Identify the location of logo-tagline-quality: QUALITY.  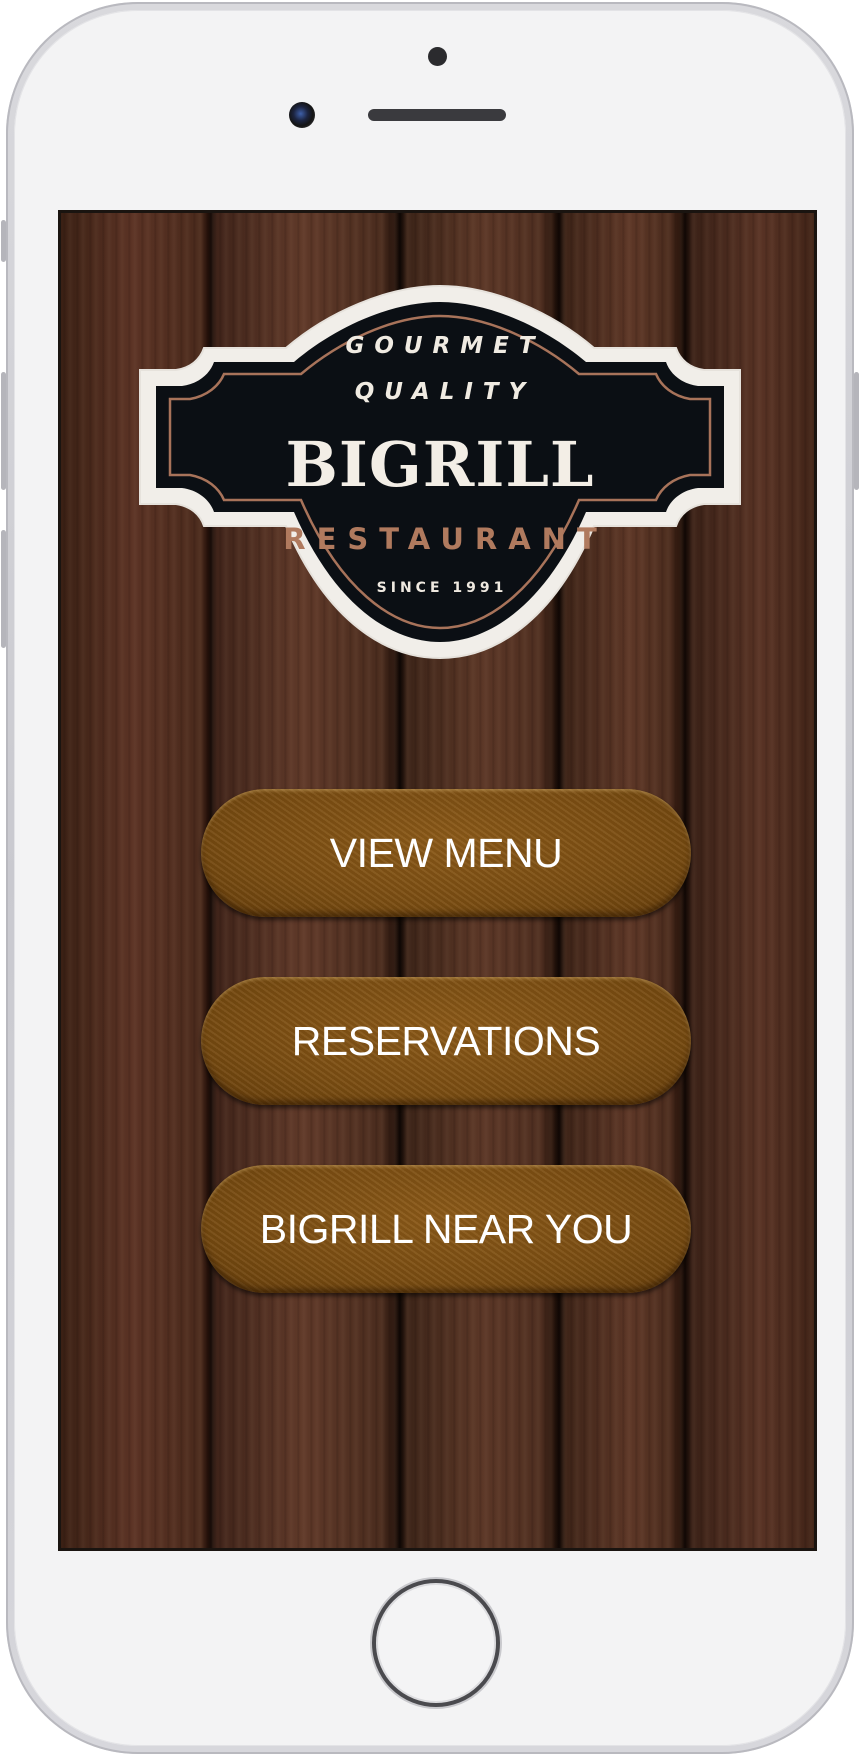
(445, 392).